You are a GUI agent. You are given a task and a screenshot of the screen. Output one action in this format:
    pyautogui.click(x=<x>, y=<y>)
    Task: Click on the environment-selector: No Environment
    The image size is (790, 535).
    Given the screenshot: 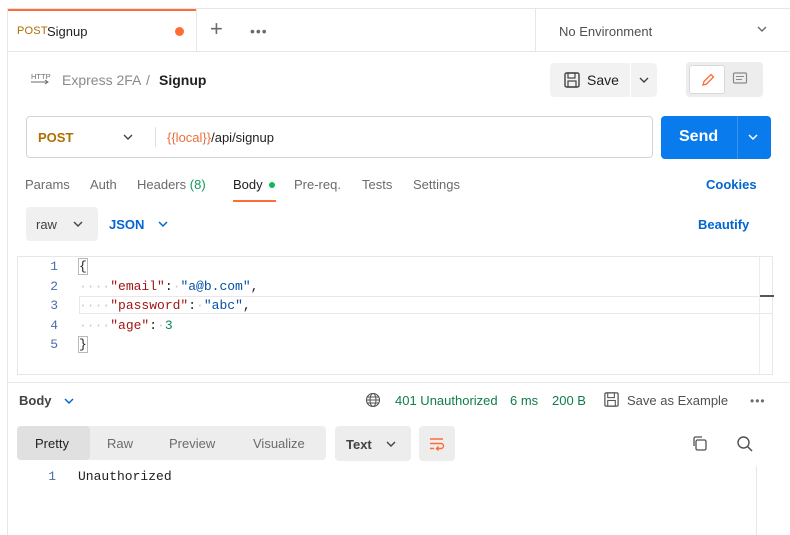 What is the action you would take?
    pyautogui.click(x=662, y=30)
    